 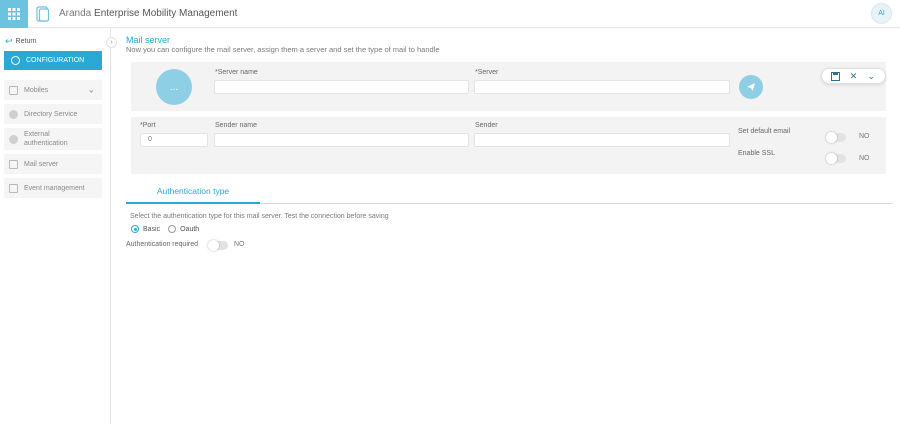 I want to click on sidebar-item-label: Mail server, so click(x=41, y=164).